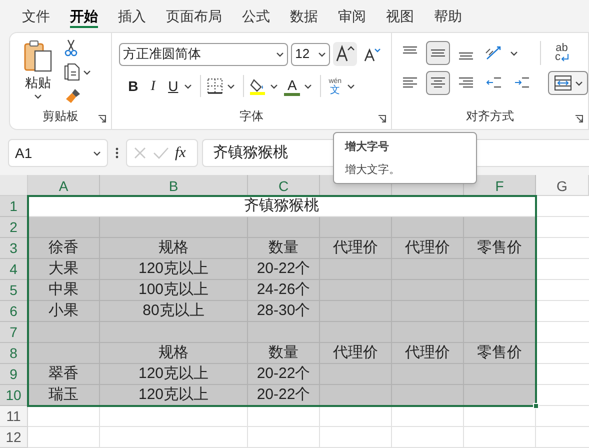 The width and height of the screenshot is (589, 448). What do you see at coordinates (282, 206) in the screenshot?
I see `title-cell: 齐镇猕猴桃` at bounding box center [282, 206].